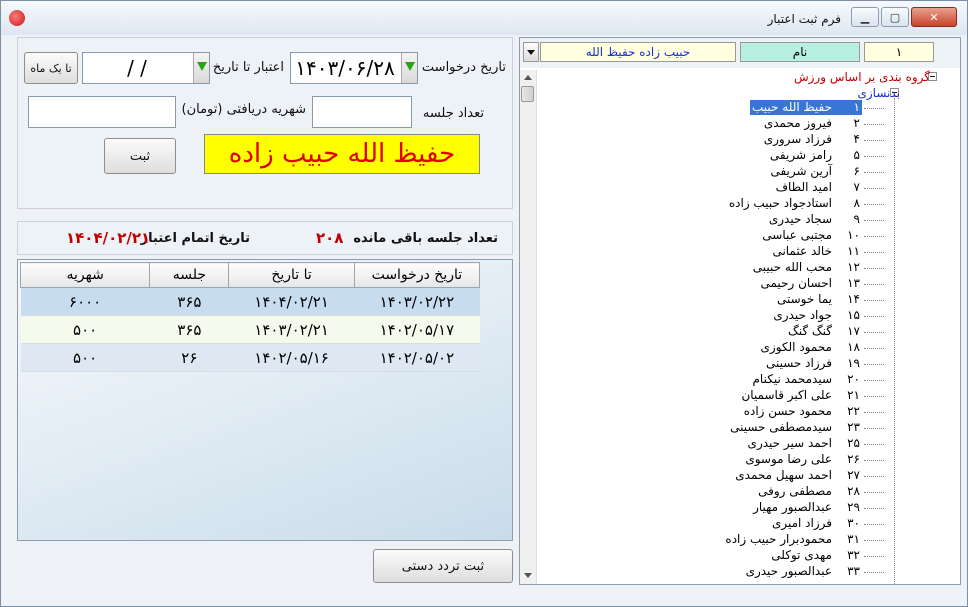 The width and height of the screenshot is (968, 607). Describe the element at coordinates (85, 357) in the screenshot. I see `table-cell: ۵۰۰` at that location.